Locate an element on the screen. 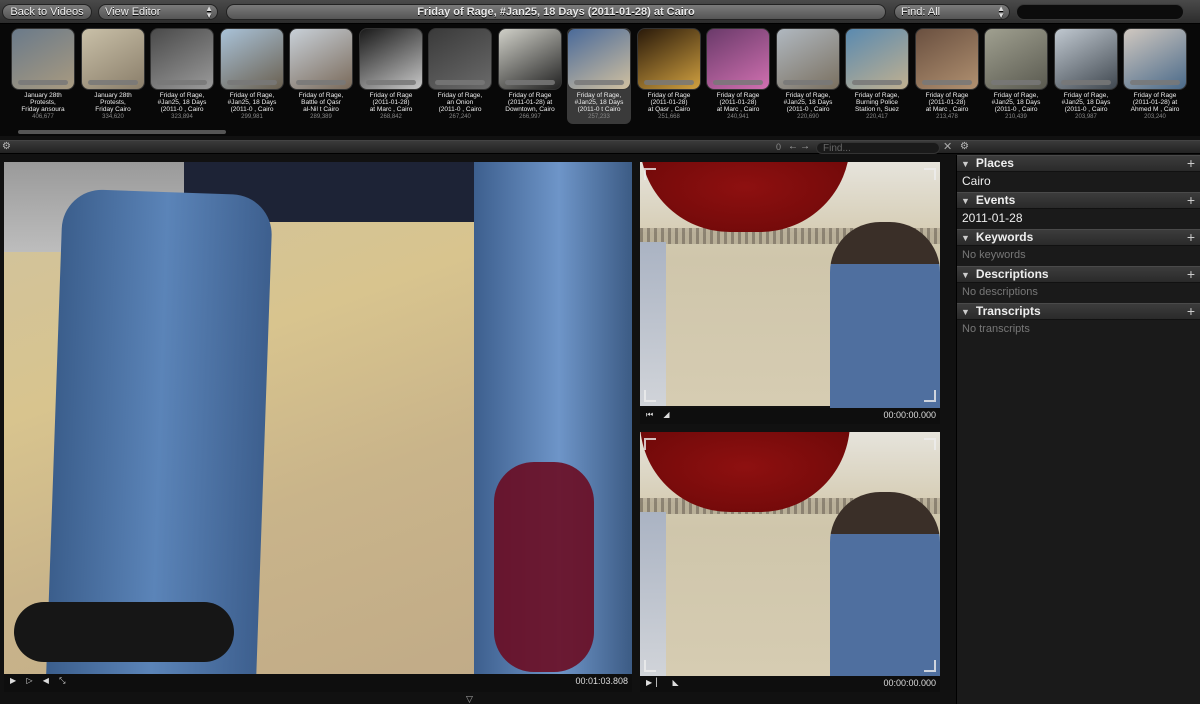 The height and width of the screenshot is (704, 1200). section-header-keywords: ▼ Keywords + is located at coordinates (1078, 237).